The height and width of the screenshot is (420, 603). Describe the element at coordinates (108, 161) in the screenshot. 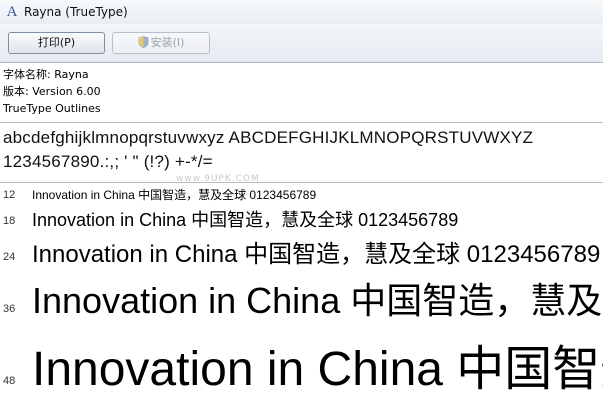

I see `charset-digits-symbols: 1234567890.:,; ' " (!?) +-*/=` at that location.